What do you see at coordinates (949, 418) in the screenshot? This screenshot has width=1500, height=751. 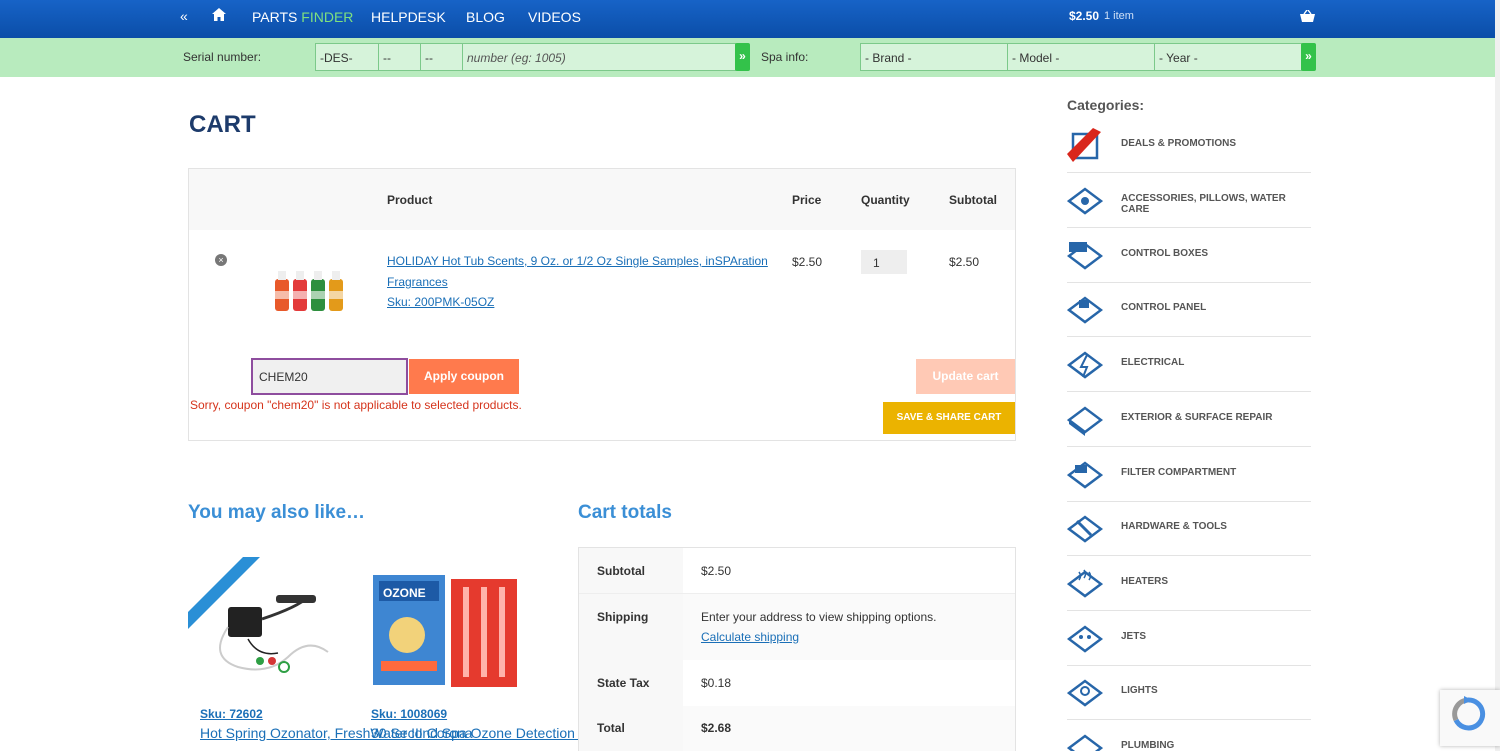 I see `save-share-cart-button: SAVE & SHARE CART` at bounding box center [949, 418].